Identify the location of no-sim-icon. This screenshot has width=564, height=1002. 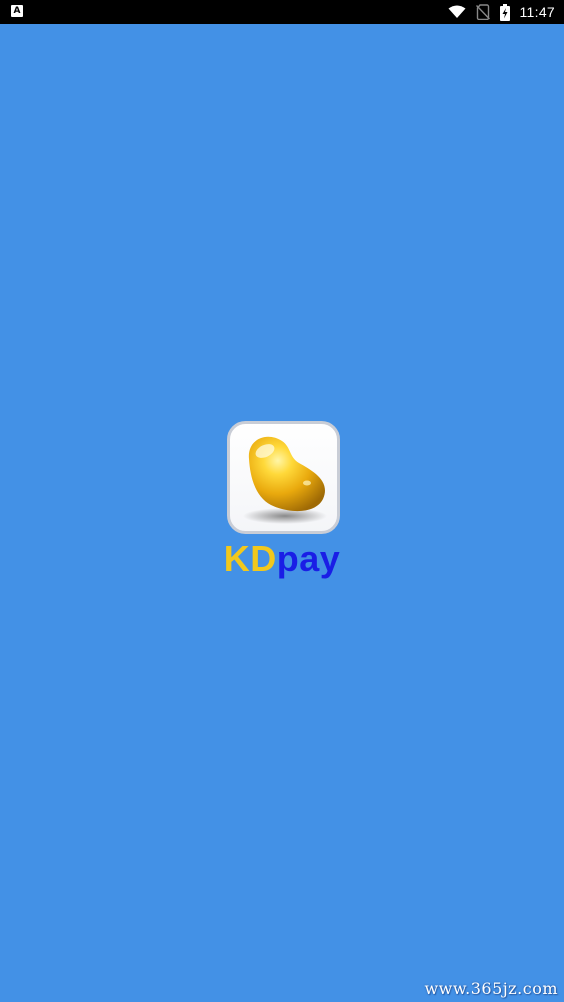
(482, 12).